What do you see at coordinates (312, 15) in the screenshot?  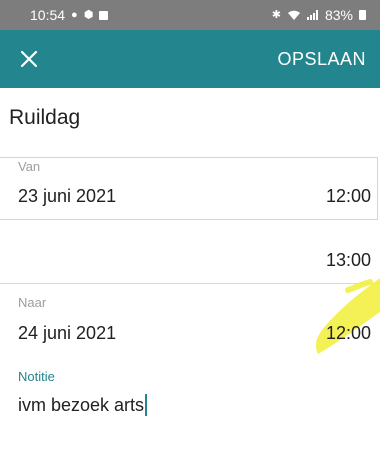 I see `signal-icon` at bounding box center [312, 15].